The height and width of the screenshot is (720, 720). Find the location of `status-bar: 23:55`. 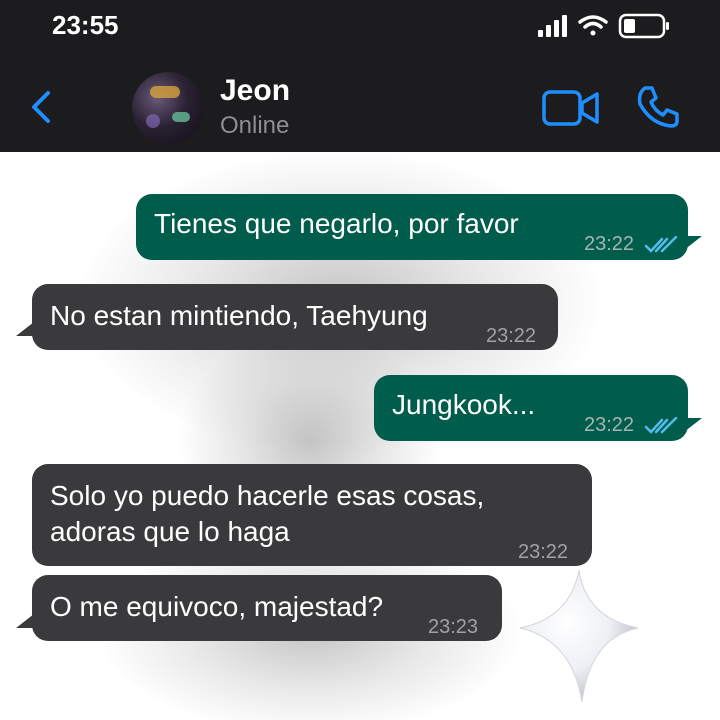

status-bar: 23:55 is located at coordinates (360, 26).